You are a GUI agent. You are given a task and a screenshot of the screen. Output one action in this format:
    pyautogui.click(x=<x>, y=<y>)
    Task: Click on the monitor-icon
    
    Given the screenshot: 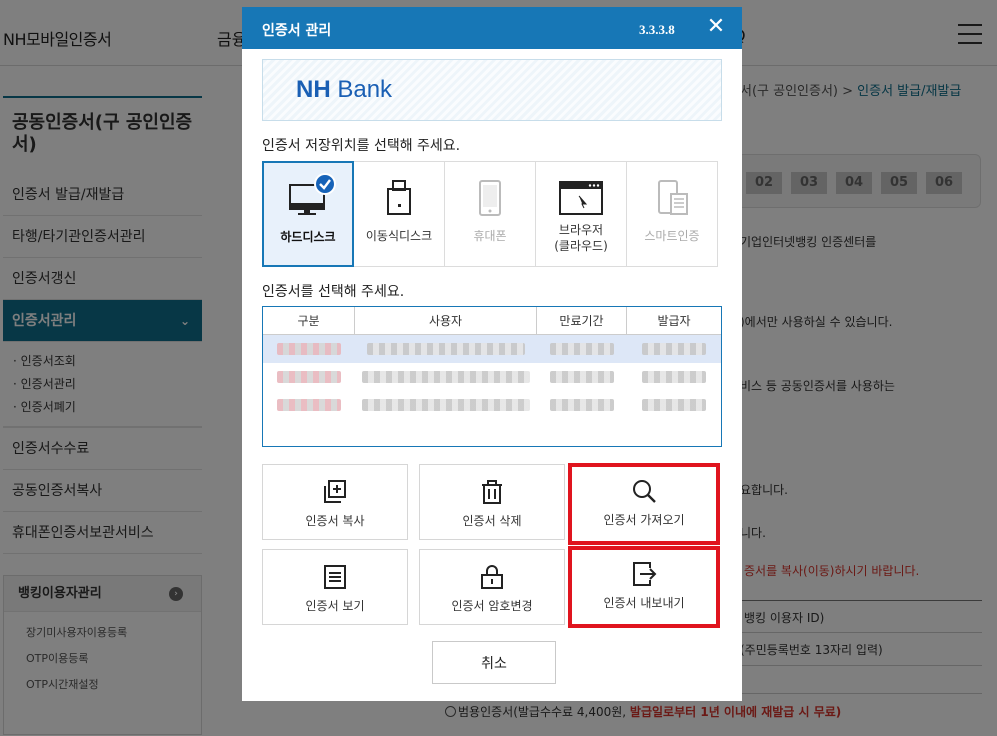 What is the action you would take?
    pyautogui.click(x=308, y=201)
    